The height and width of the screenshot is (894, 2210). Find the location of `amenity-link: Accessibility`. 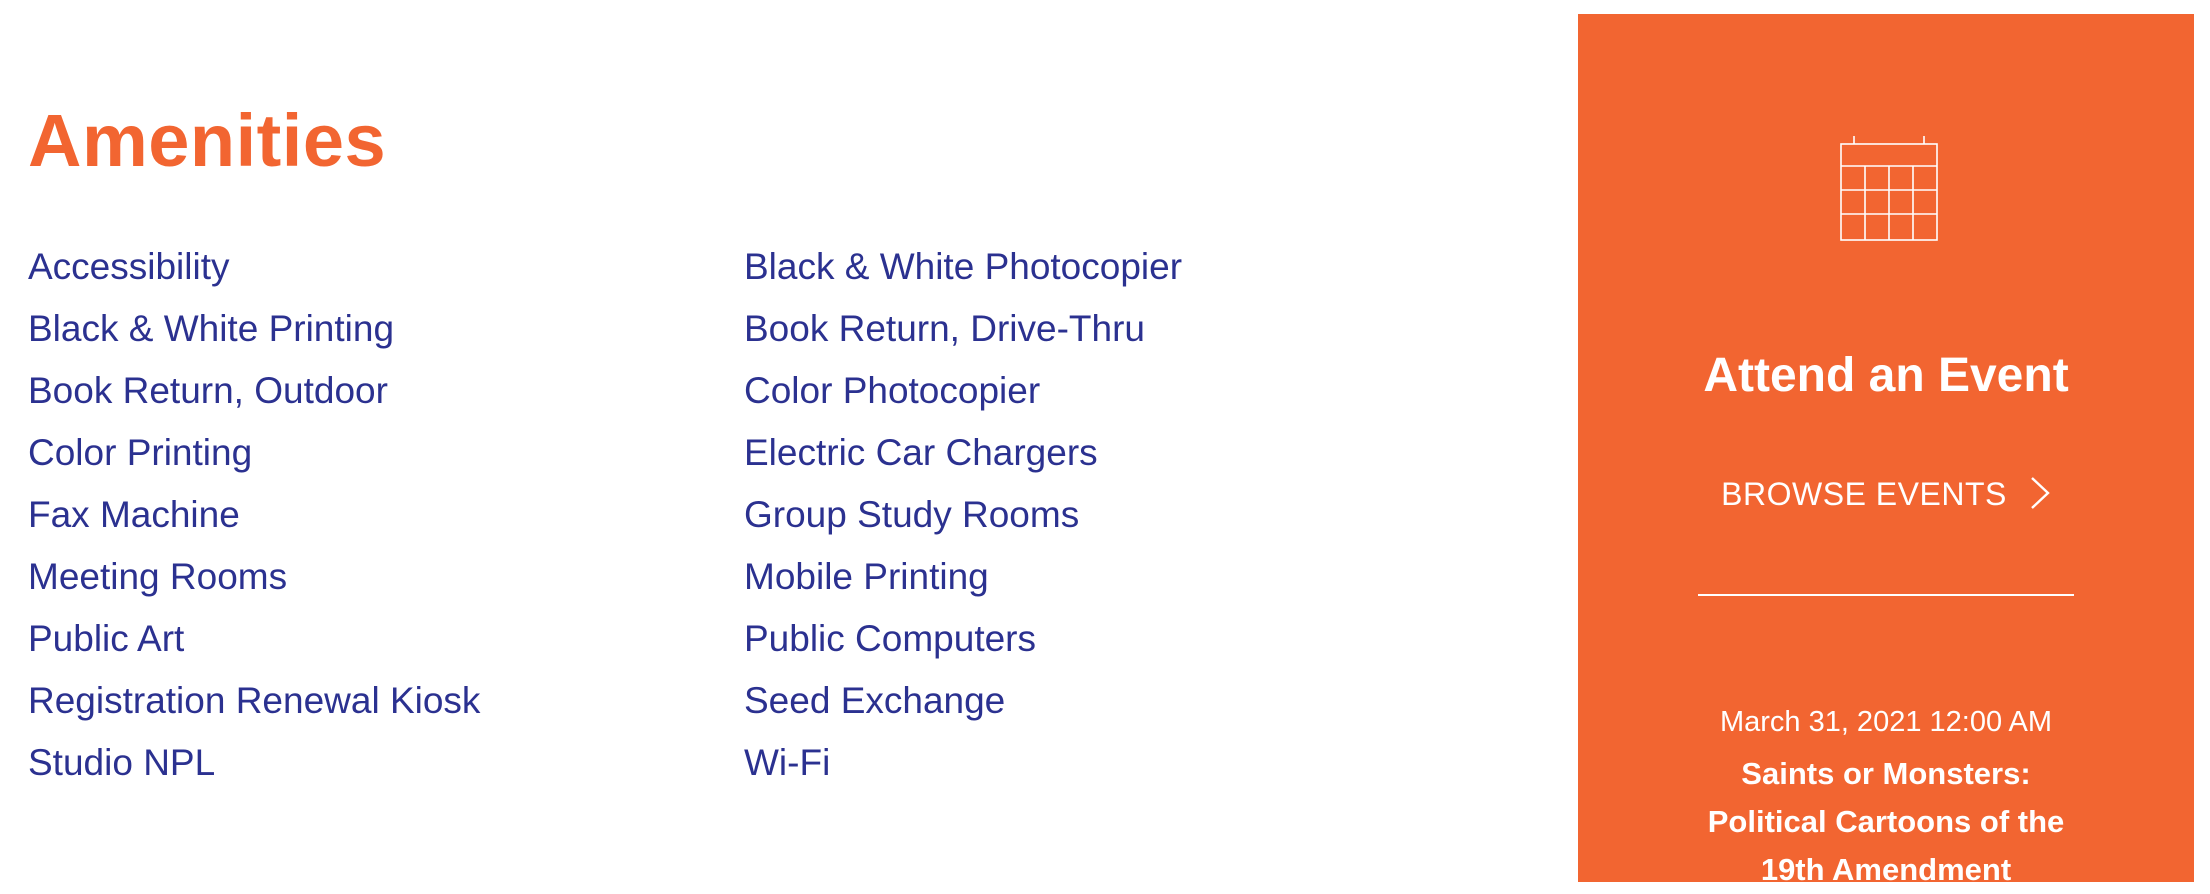

amenity-link: Accessibility is located at coordinates (254, 267).